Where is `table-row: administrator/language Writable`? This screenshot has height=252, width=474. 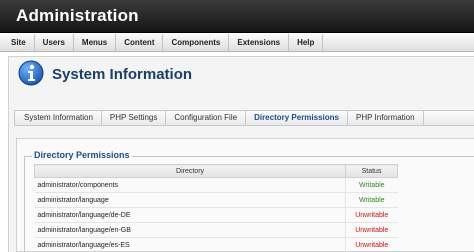 table-row: administrator/language Writable is located at coordinates (216, 200).